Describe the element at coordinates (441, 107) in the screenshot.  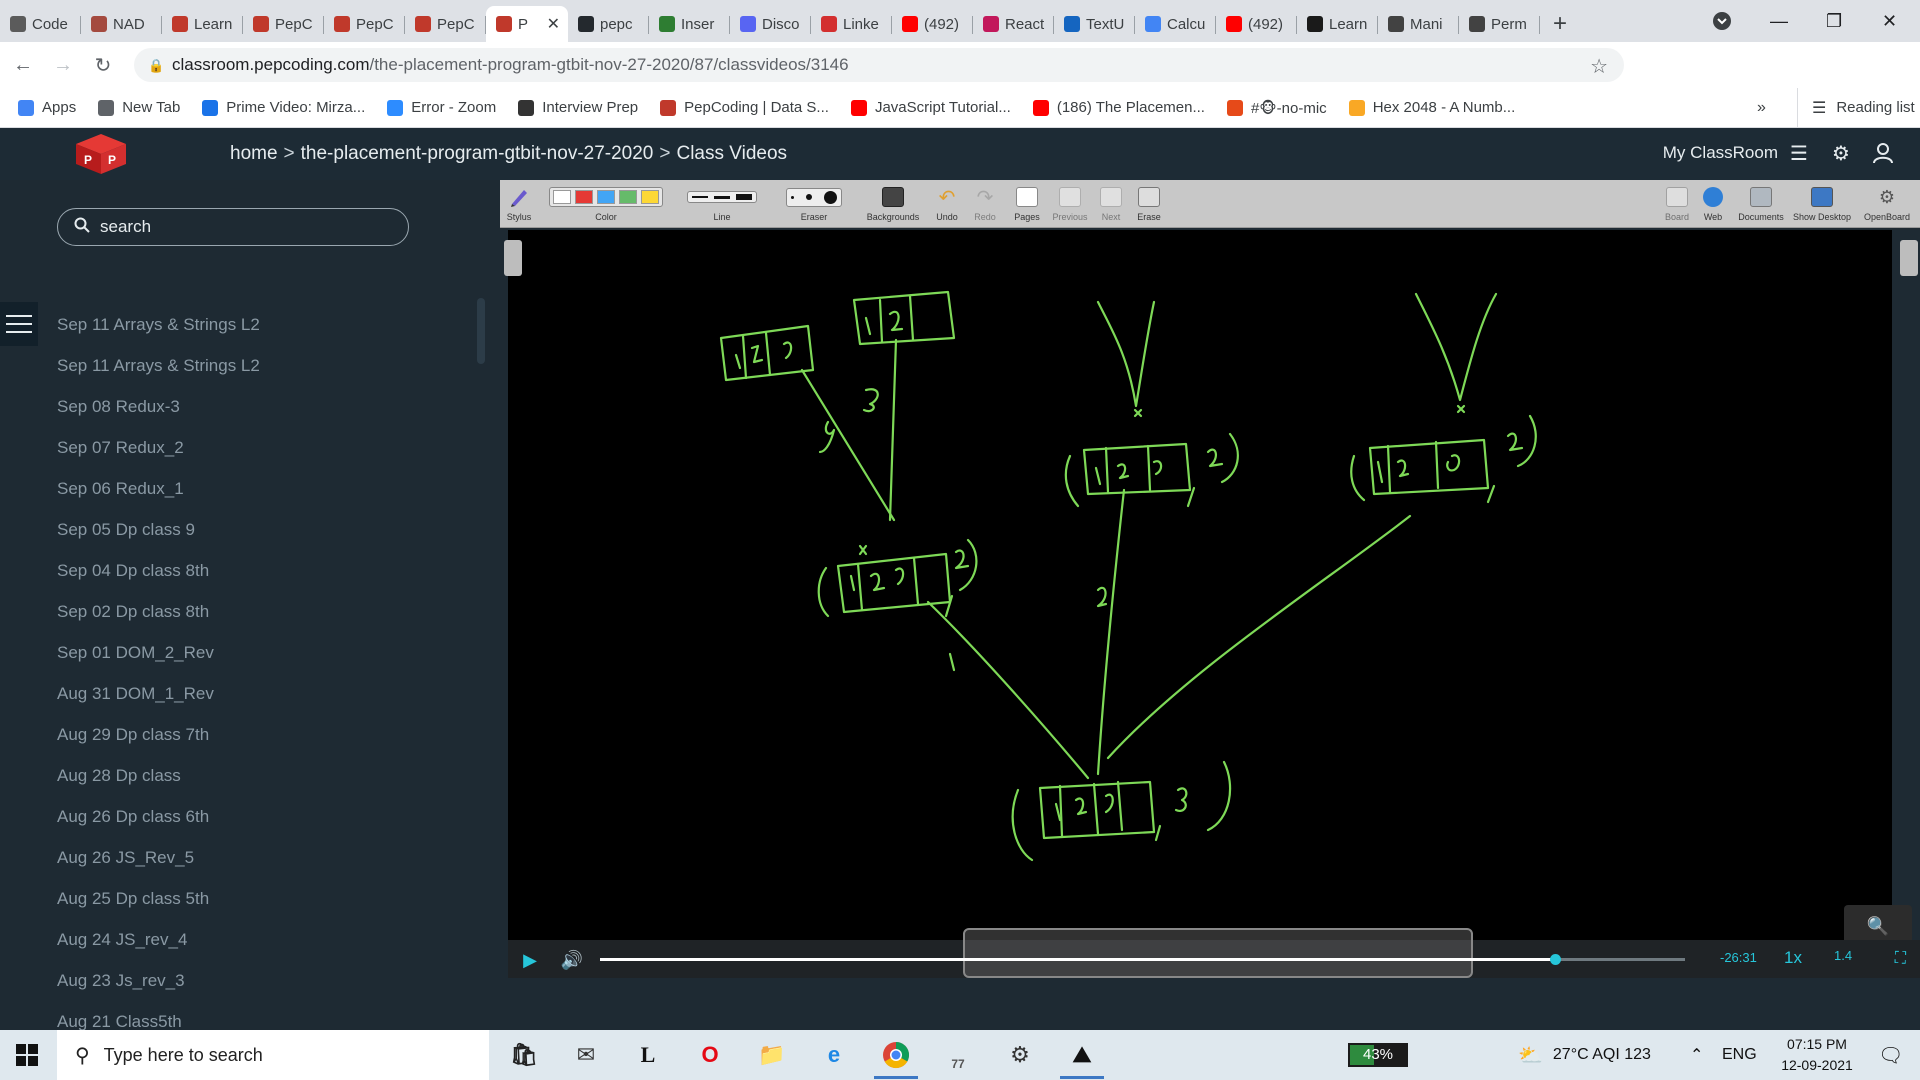
I see `bookmark-item: Error - Zoom` at that location.